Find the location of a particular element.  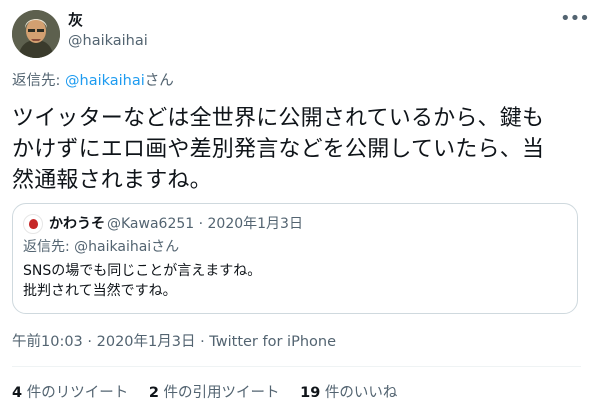

quote-tweets-count: 2 is located at coordinates (153, 393).